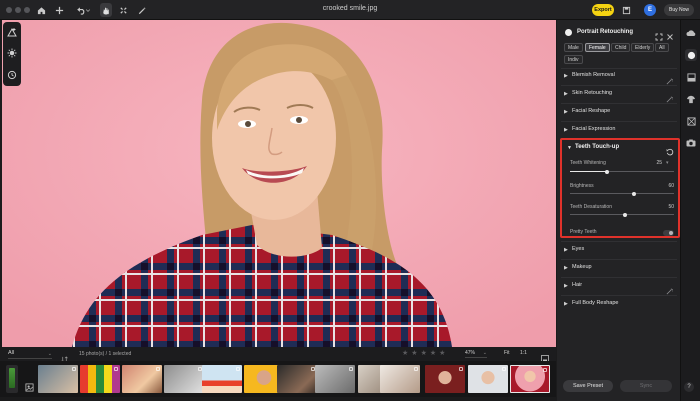 Image resolution: width=700 pixels, height=401 pixels. I want to click on chip-individual: Indiv, so click(573, 59).